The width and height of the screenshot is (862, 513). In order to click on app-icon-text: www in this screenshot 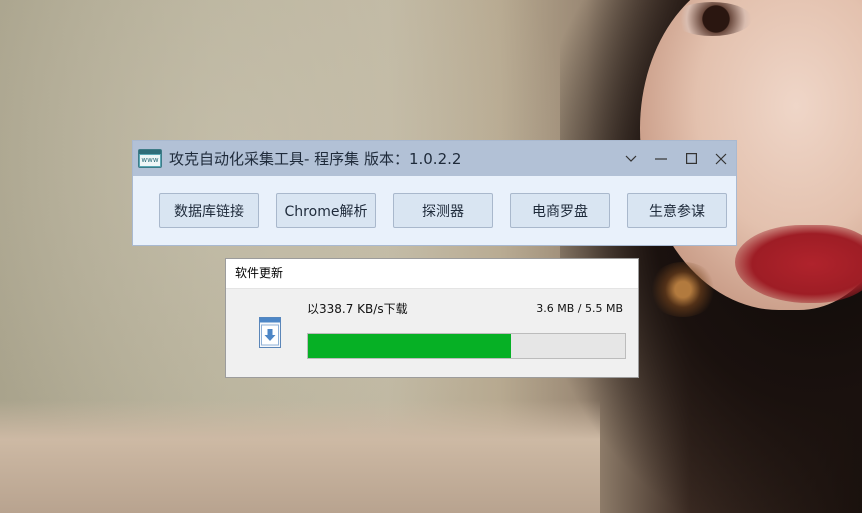, I will do `click(150, 160)`.